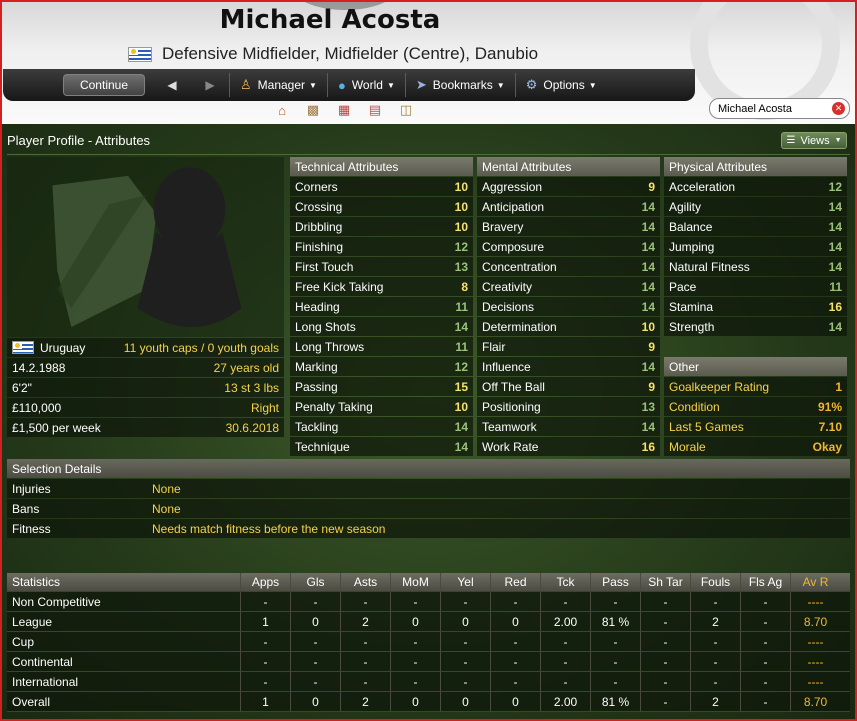 The width and height of the screenshot is (857, 721). I want to click on home-icon: ⌂, so click(282, 110).